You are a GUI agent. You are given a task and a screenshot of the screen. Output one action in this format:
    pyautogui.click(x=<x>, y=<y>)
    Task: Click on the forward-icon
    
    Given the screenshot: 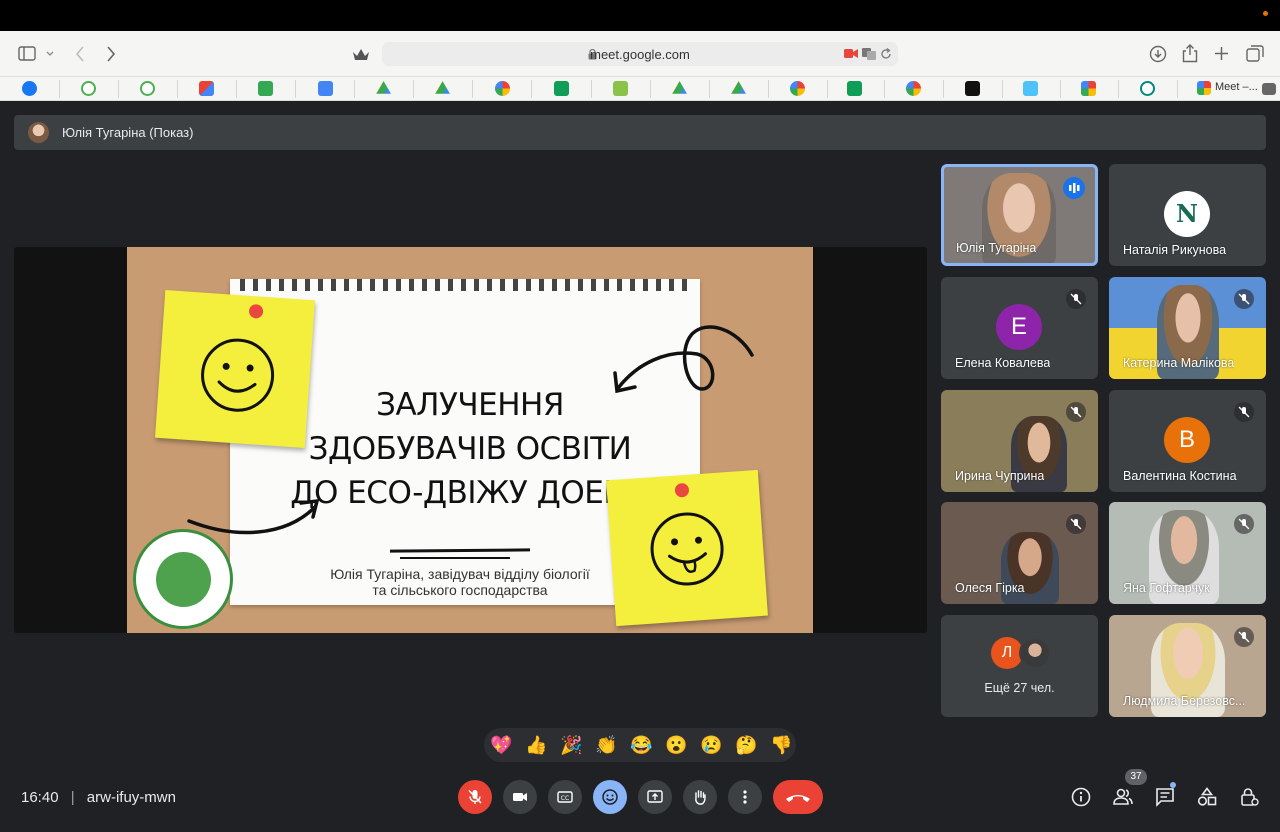 What is the action you would take?
    pyautogui.click(x=111, y=54)
    